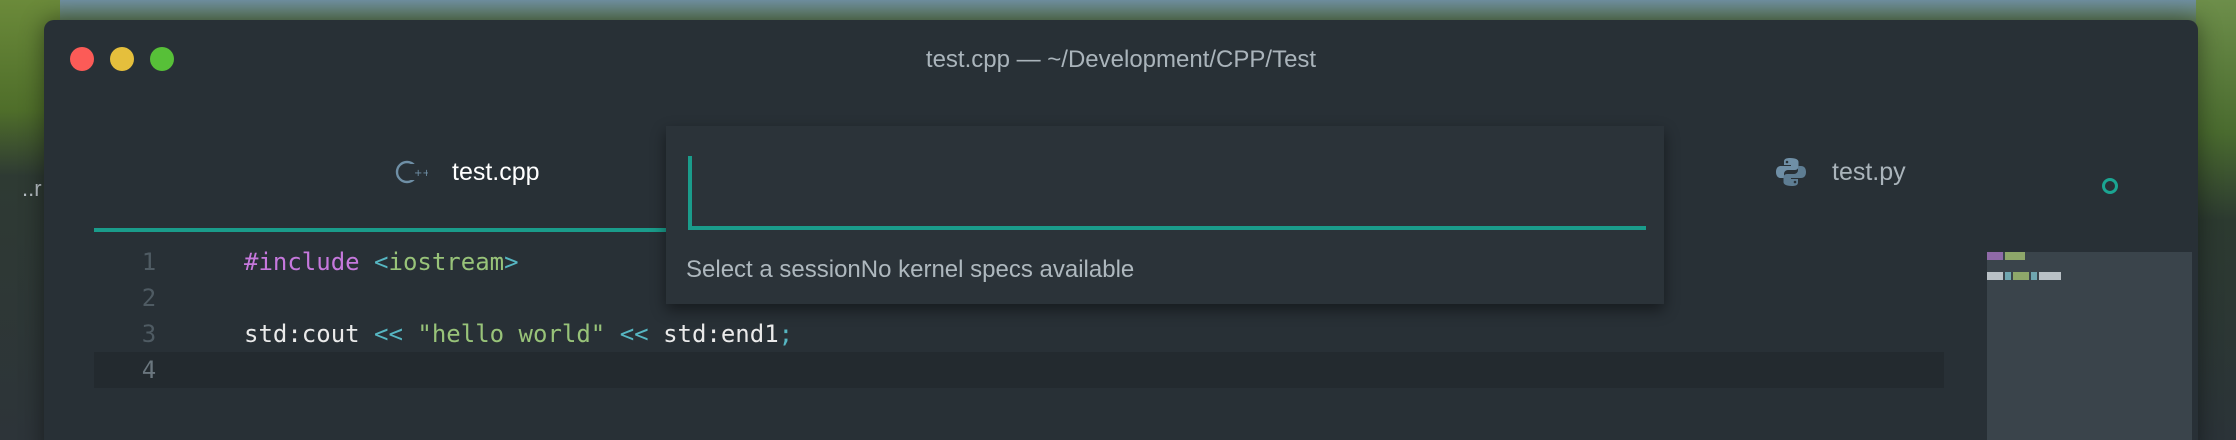 The width and height of the screenshot is (2236, 440). Describe the element at coordinates (721, 334) in the screenshot. I see `code-token: std:end1` at that location.